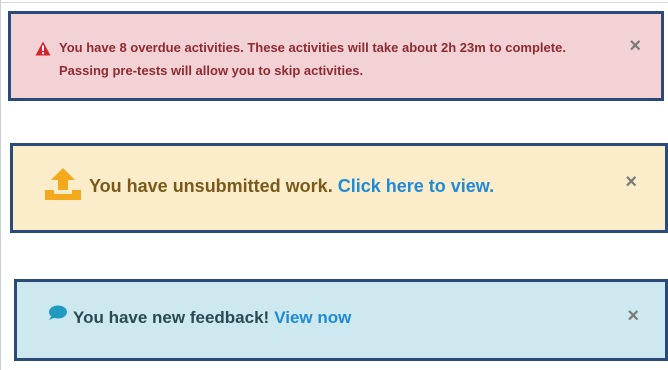 The image size is (668, 370). I want to click on unsubmitted-alert-text: You have unsubmitted work., so click(211, 186).